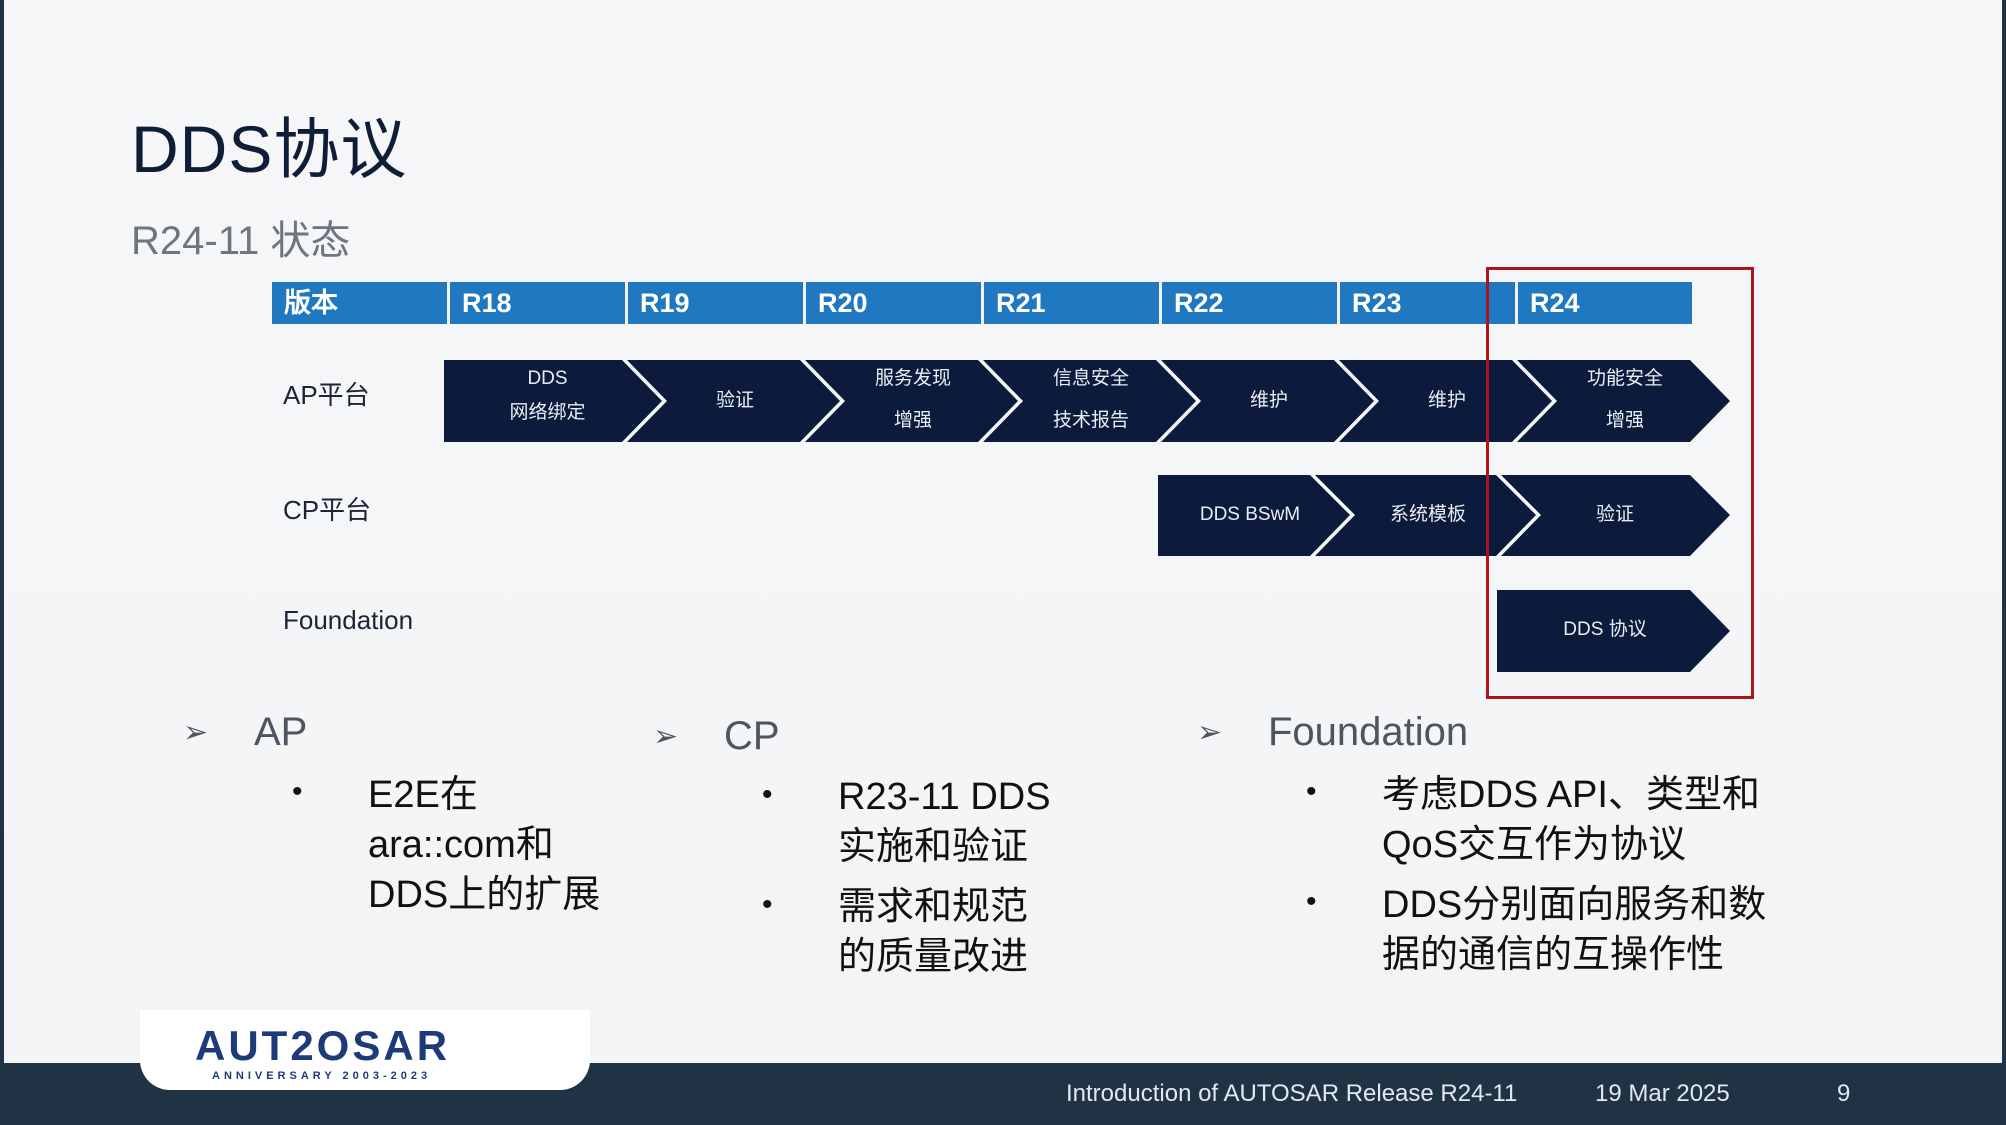 Image resolution: width=2006 pixels, height=1125 pixels. Describe the element at coordinates (1090, 420) in the screenshot. I see `ap-step-4-line2: 技术报告` at that location.